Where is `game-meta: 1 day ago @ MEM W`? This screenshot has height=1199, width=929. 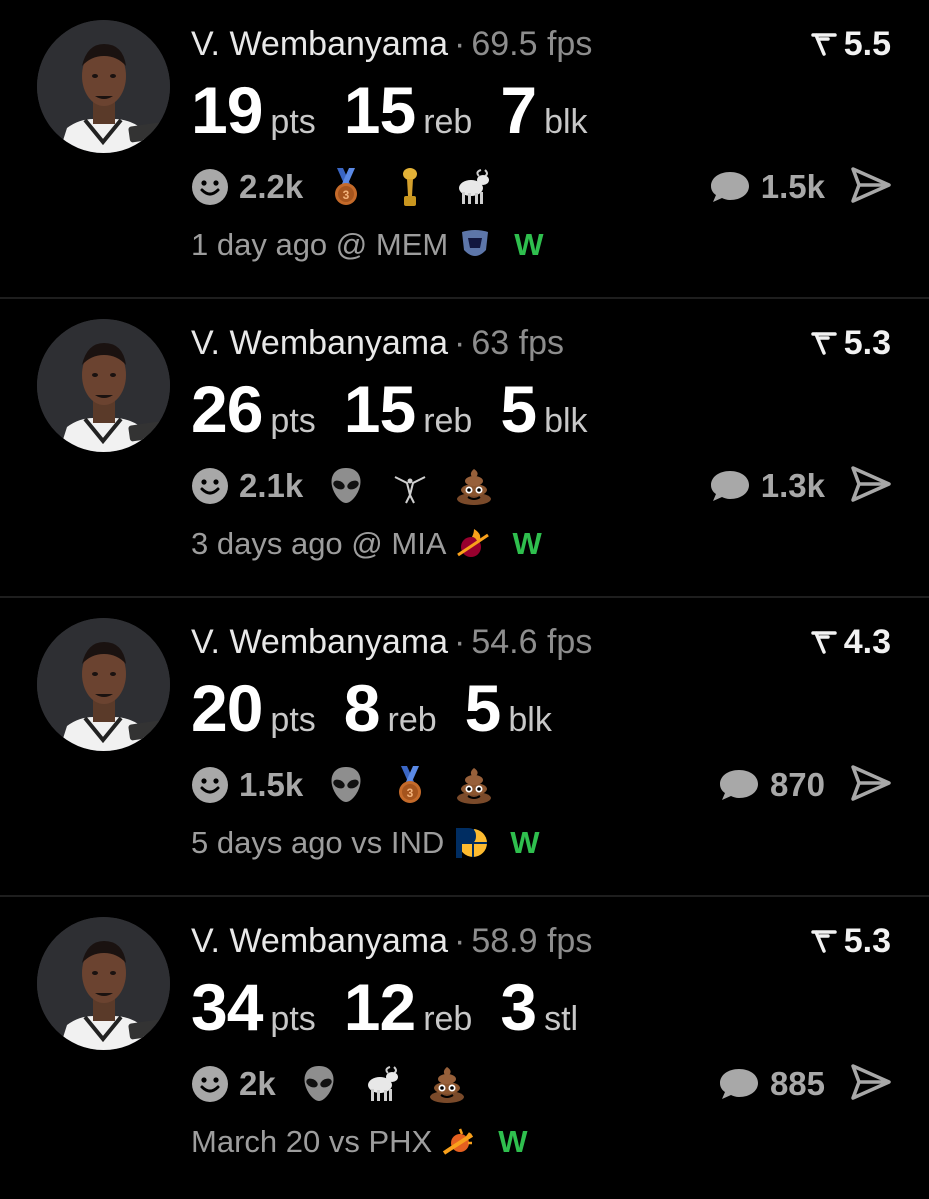
game-meta: 1 day ago @ MEM W is located at coordinates (367, 245).